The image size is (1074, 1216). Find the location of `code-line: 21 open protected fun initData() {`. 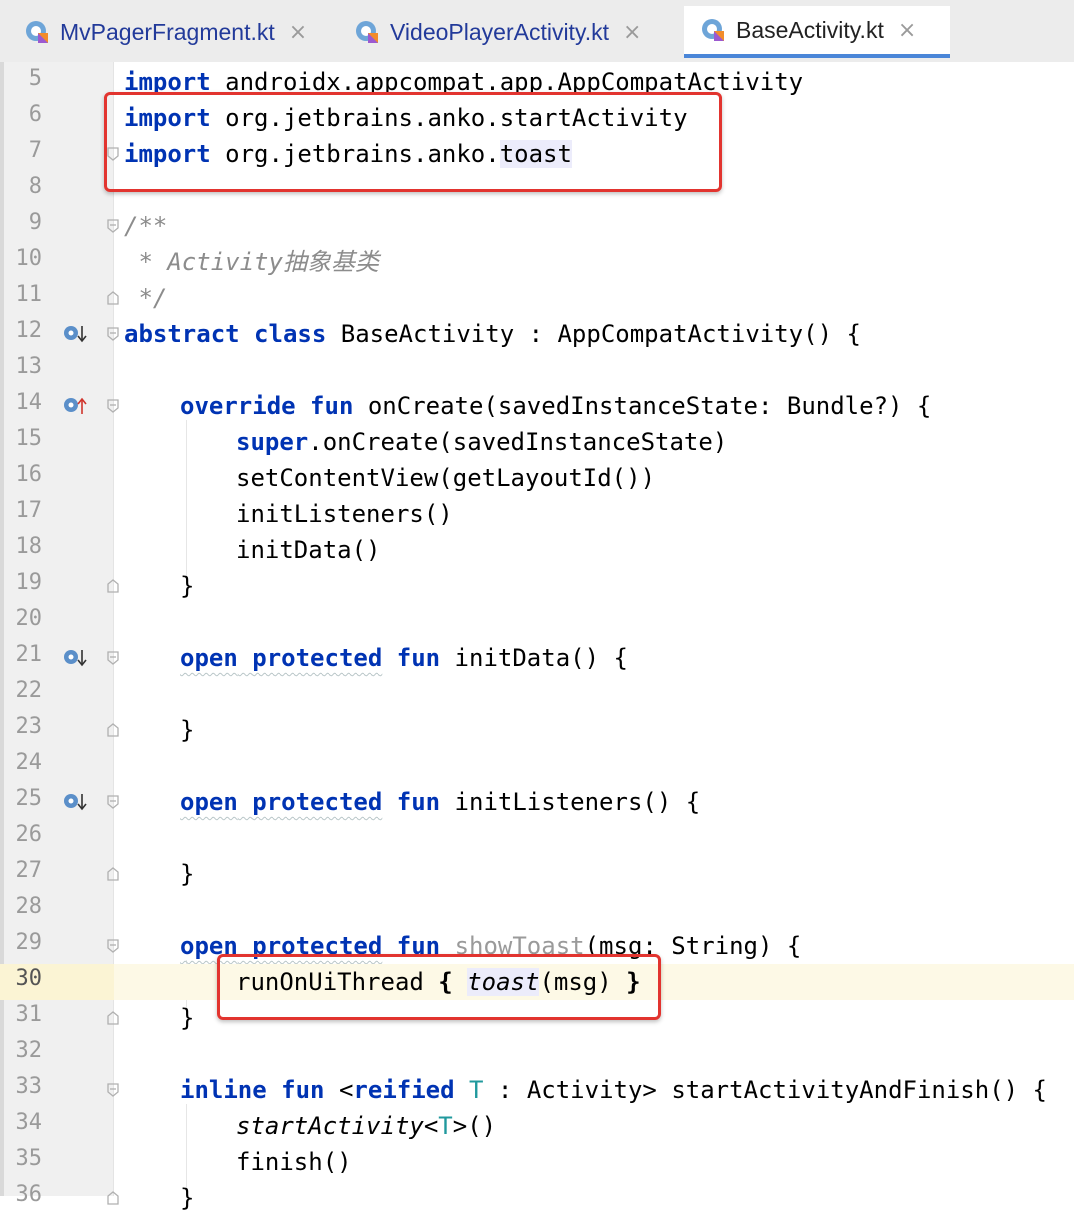

code-line: 21 open protected fun initData() { is located at coordinates (537, 658).